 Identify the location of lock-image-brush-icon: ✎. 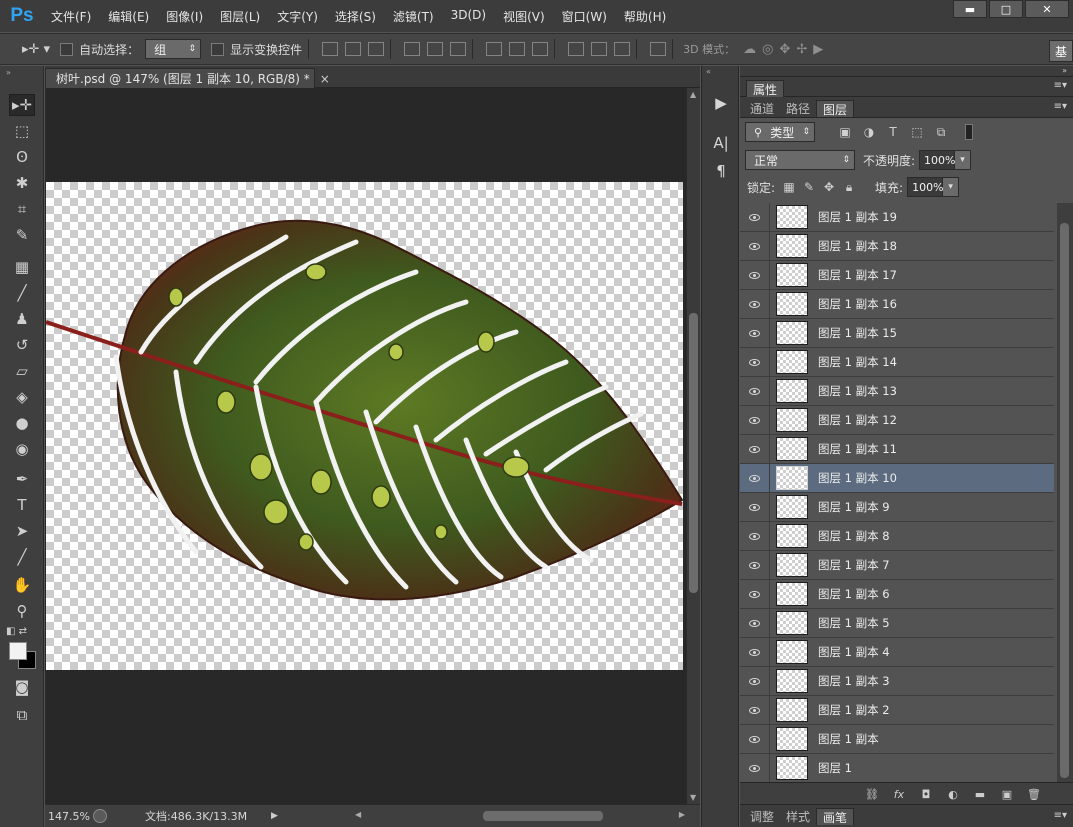
(809, 187).